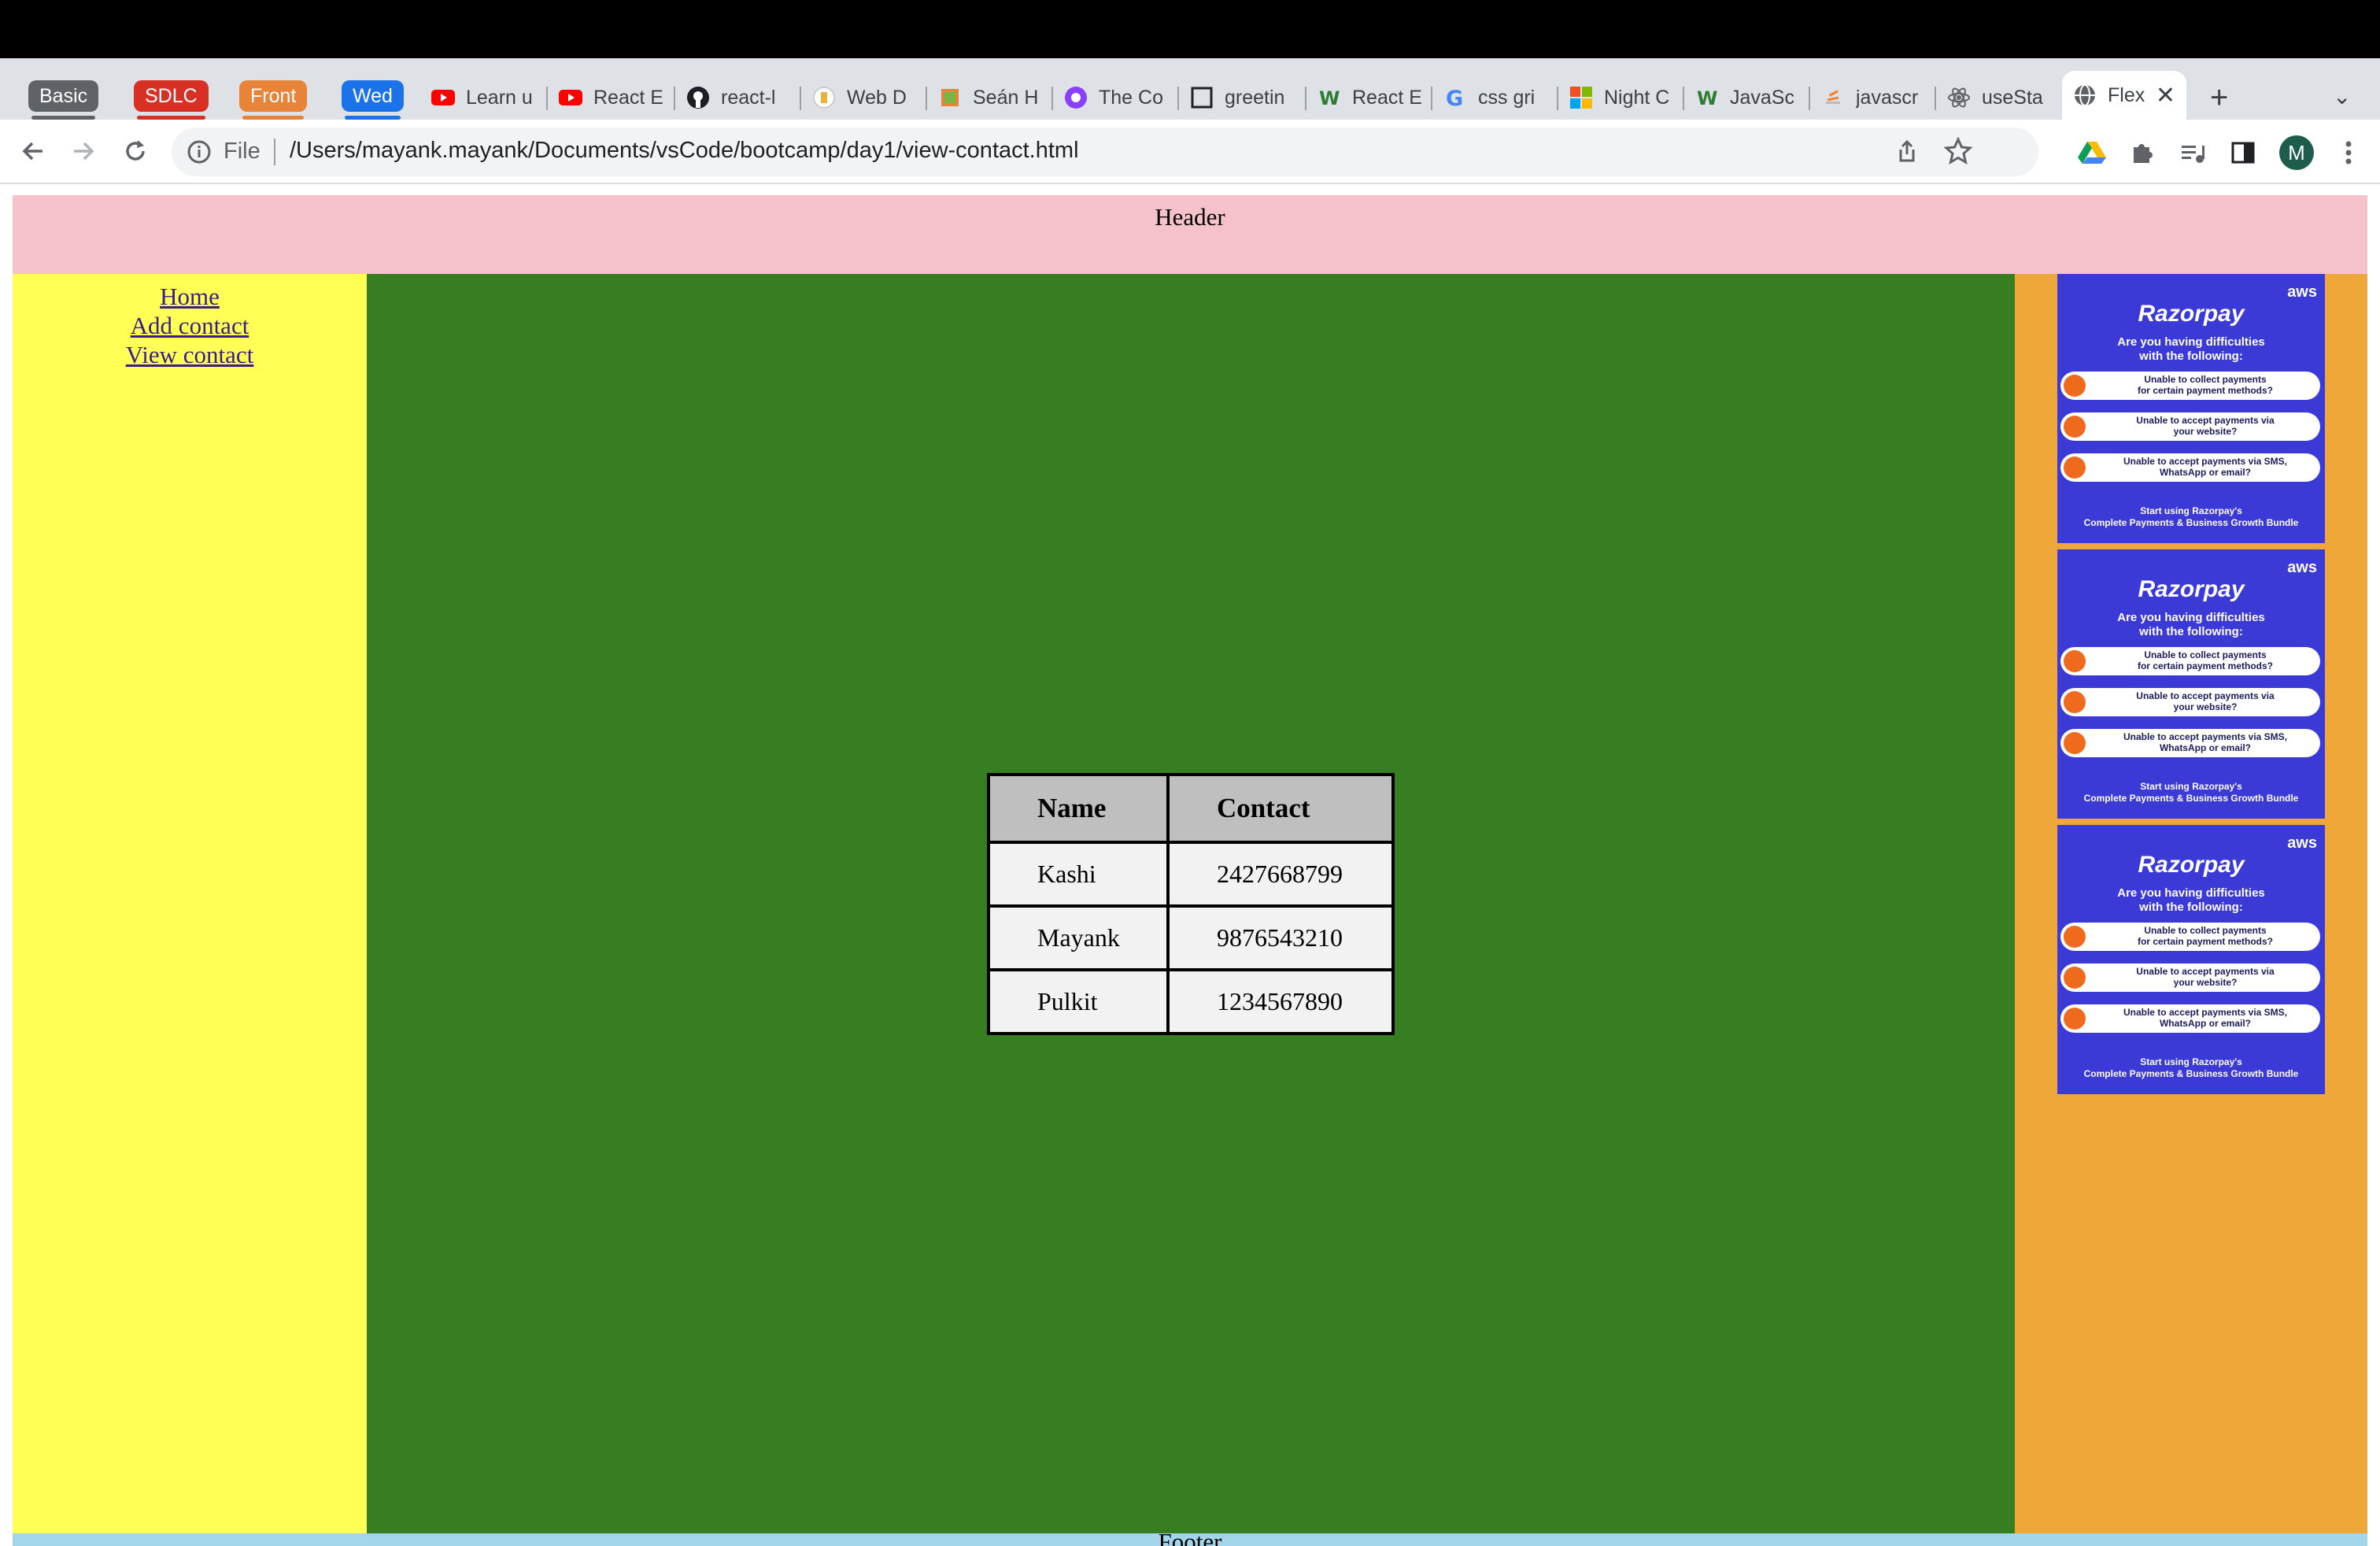  Describe the element at coordinates (2205, 695) in the screenshot. I see `ad-item-line: Unable to accept payments via` at that location.